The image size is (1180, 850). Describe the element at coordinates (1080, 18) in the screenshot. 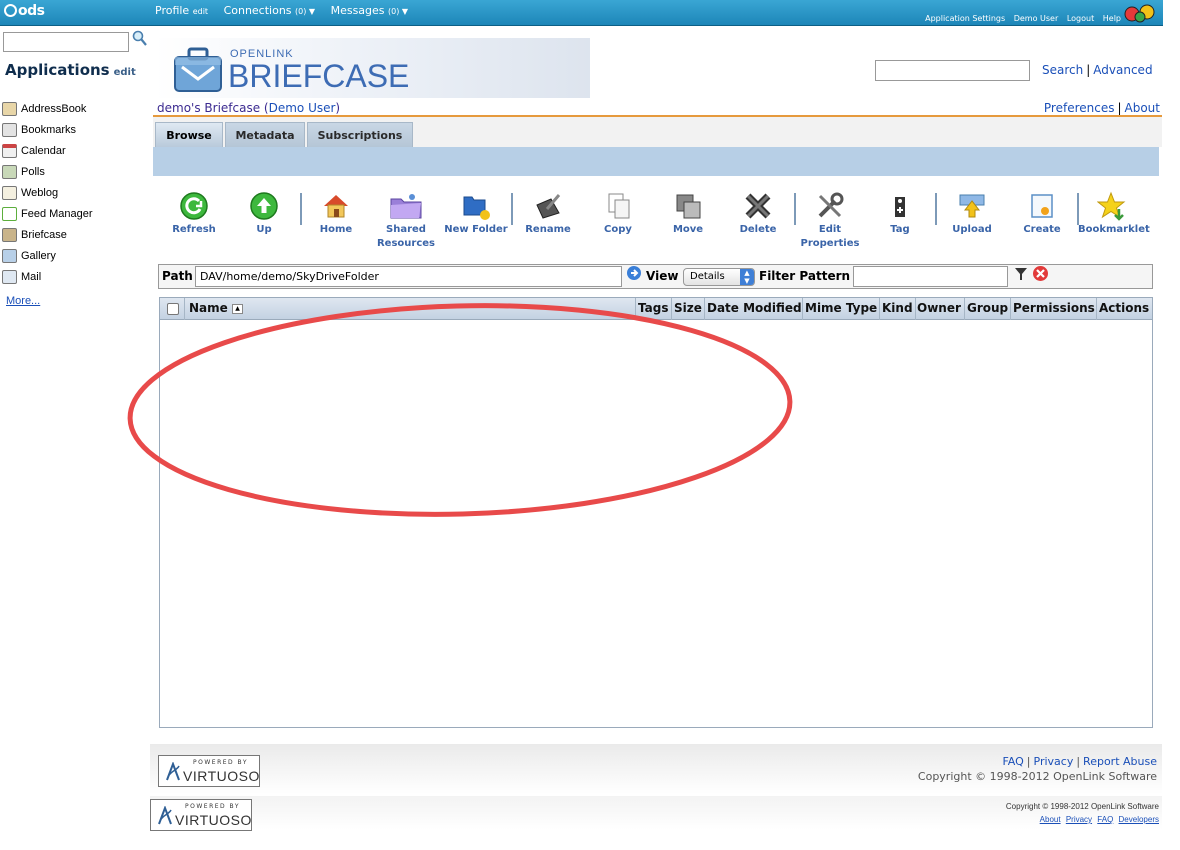

I see `logout-link: Logout` at that location.